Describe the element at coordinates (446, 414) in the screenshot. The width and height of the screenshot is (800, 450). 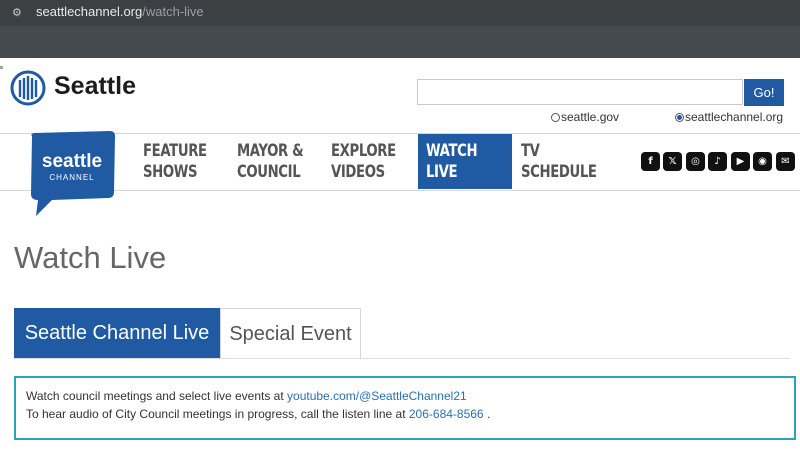
I see `listen-line-phone-link: 206-684-8566` at that location.